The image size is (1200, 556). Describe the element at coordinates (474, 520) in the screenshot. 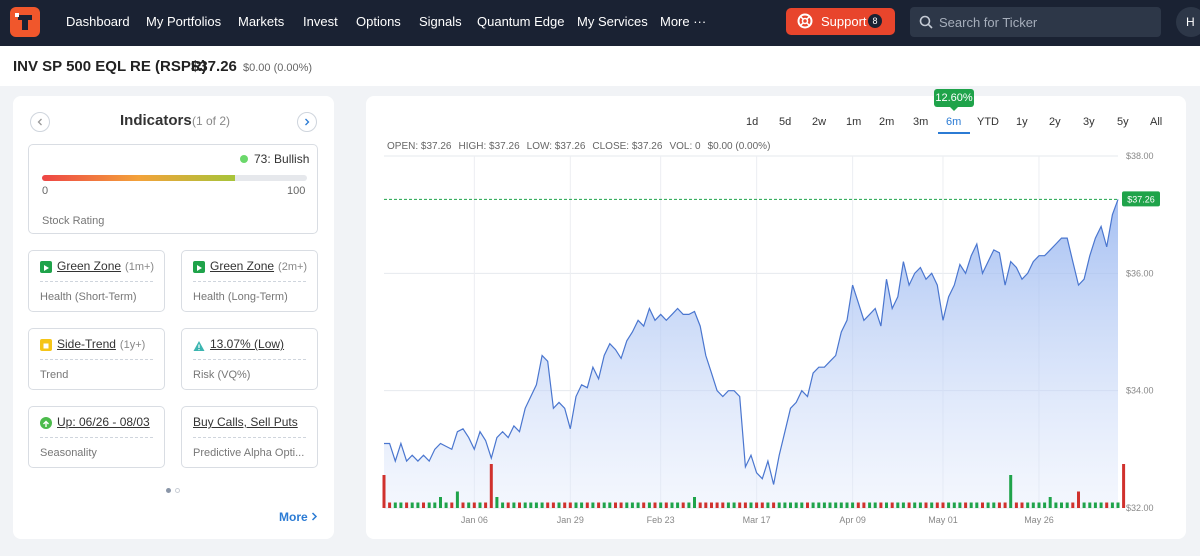

I see `x-tick-label: Jan 06` at that location.